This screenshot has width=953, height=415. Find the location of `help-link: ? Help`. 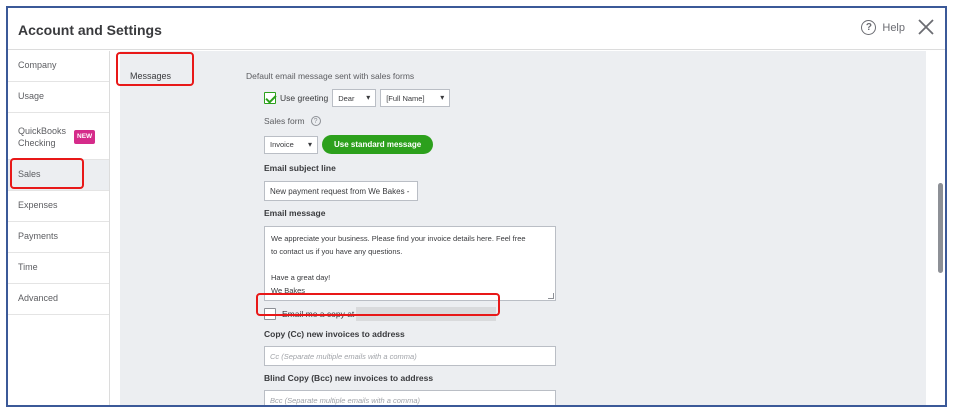

help-link: ? Help is located at coordinates (883, 27).